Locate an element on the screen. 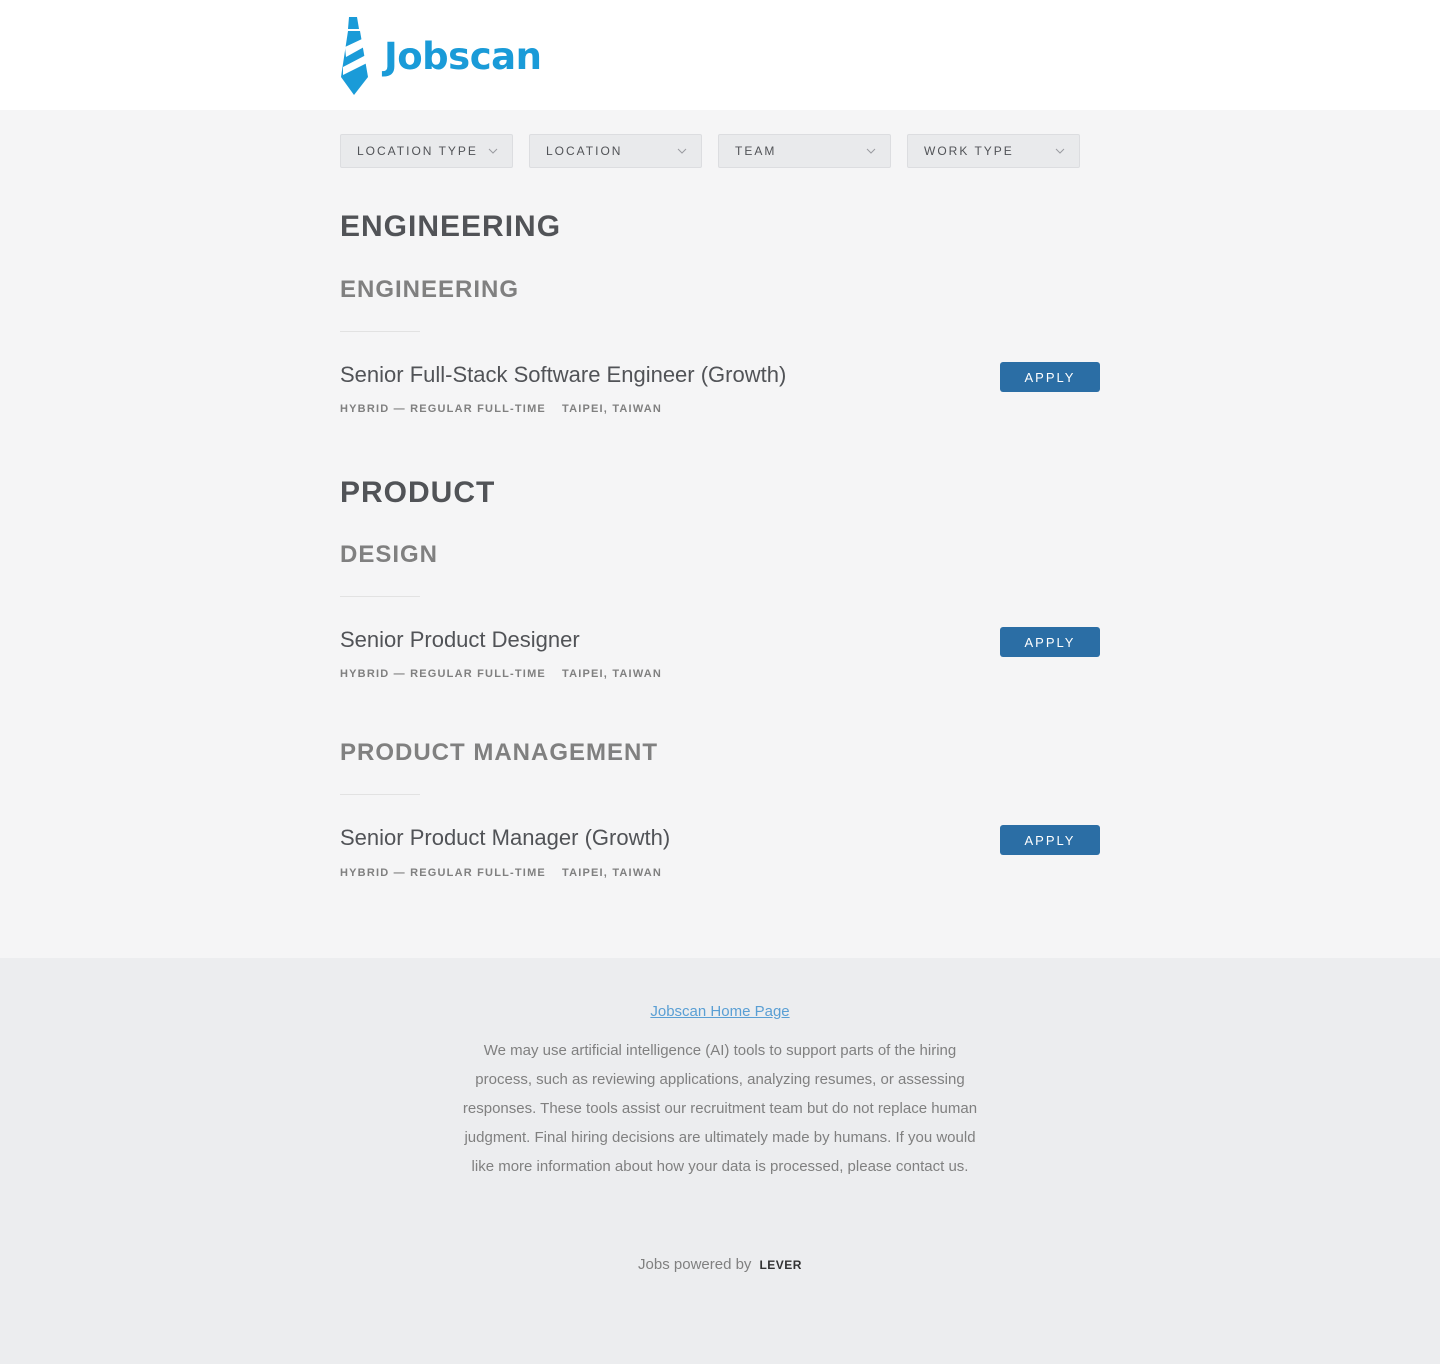  home-page-link: Jobscan Home Page is located at coordinates (720, 1011).